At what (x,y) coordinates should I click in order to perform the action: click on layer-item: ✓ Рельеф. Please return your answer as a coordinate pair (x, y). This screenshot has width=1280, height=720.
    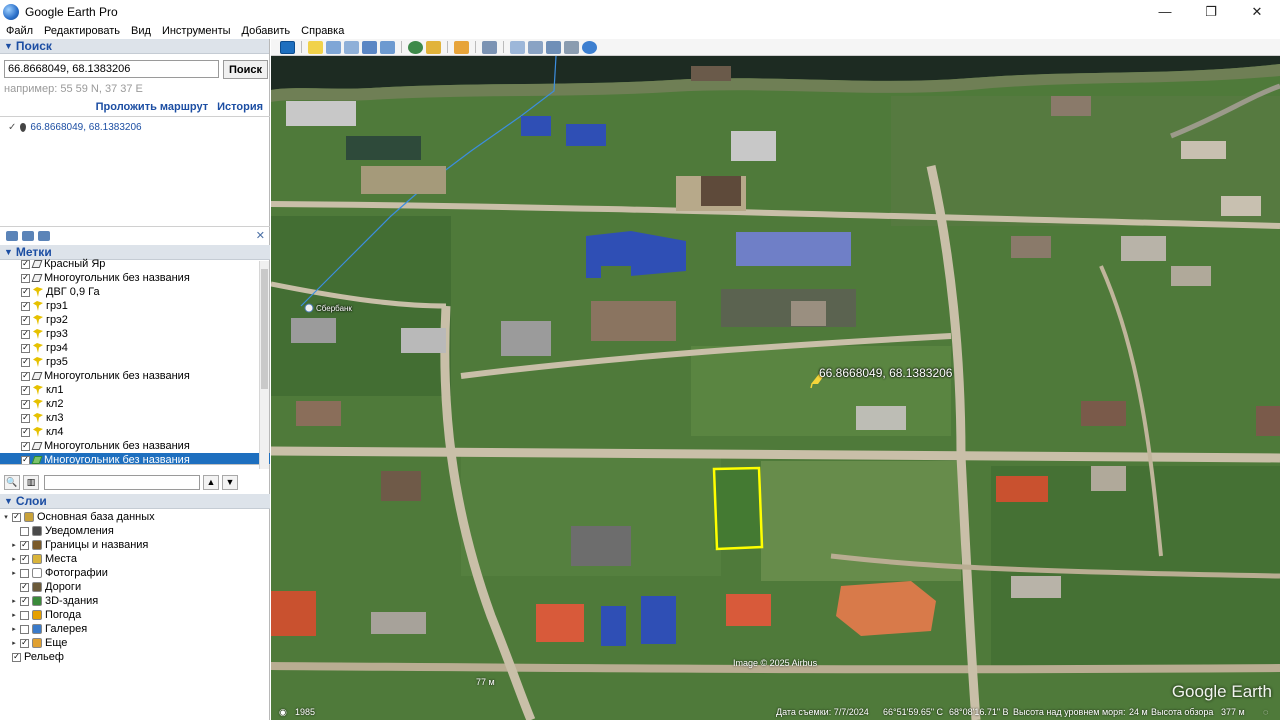
    Looking at the image, I should click on (135, 657).